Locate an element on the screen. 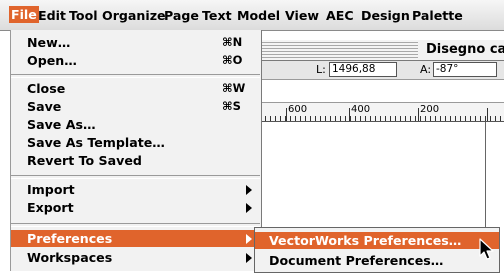 The image size is (504, 273). menu-page: Page is located at coordinates (181, 15).